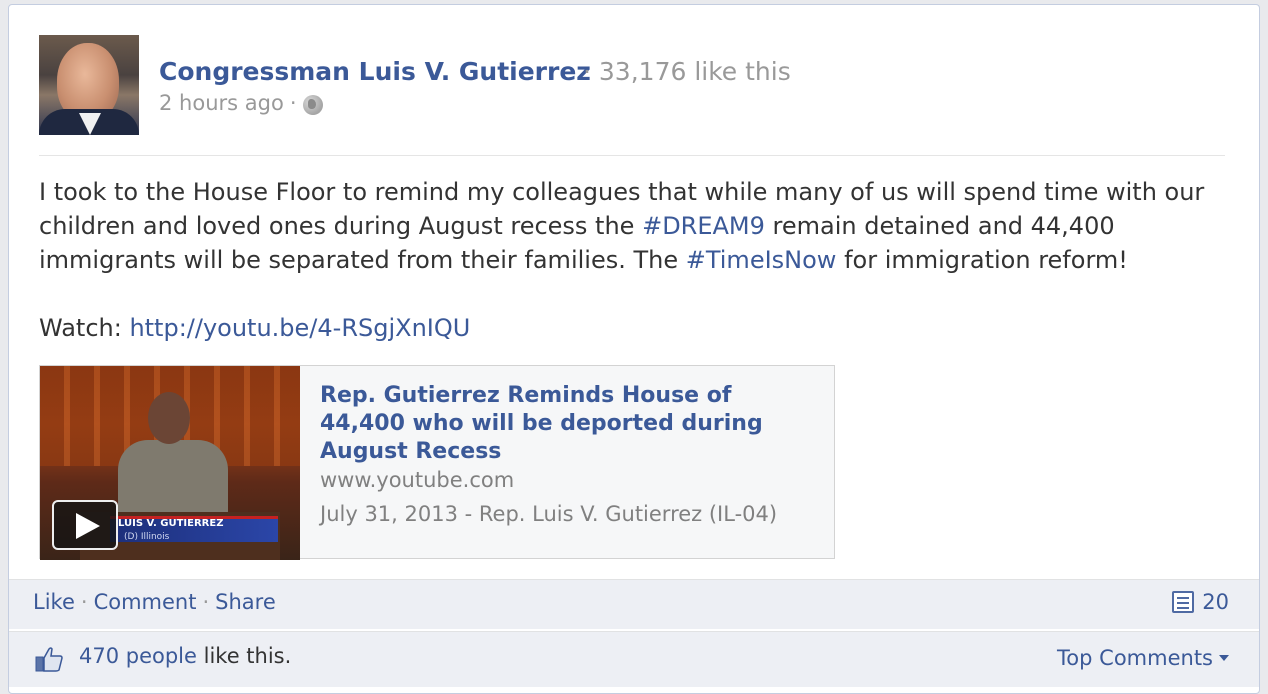 The image size is (1268, 694). Describe the element at coordinates (312, 105) in the screenshot. I see `globe-icon` at that location.